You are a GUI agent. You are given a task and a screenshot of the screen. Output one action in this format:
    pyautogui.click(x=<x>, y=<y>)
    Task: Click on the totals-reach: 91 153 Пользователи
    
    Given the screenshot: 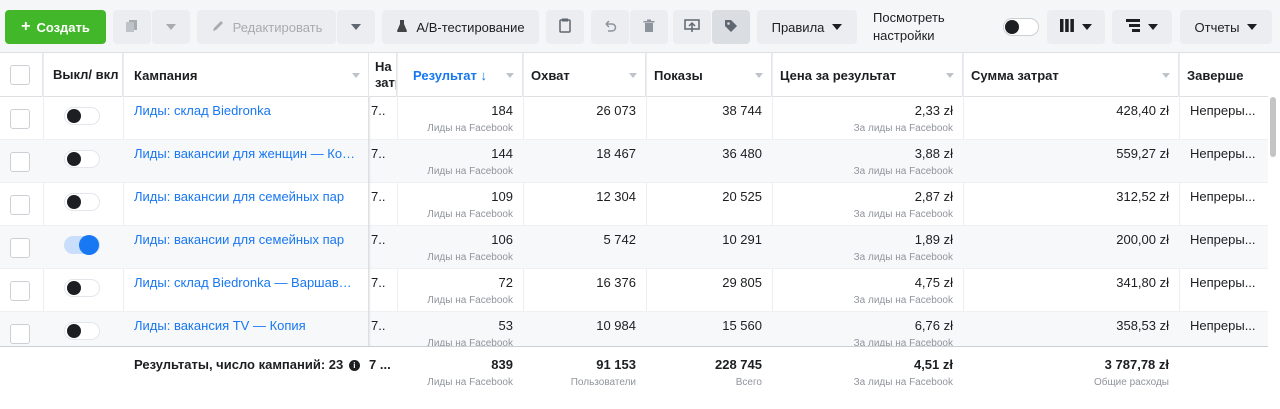 What is the action you would take?
    pyautogui.click(x=584, y=378)
    